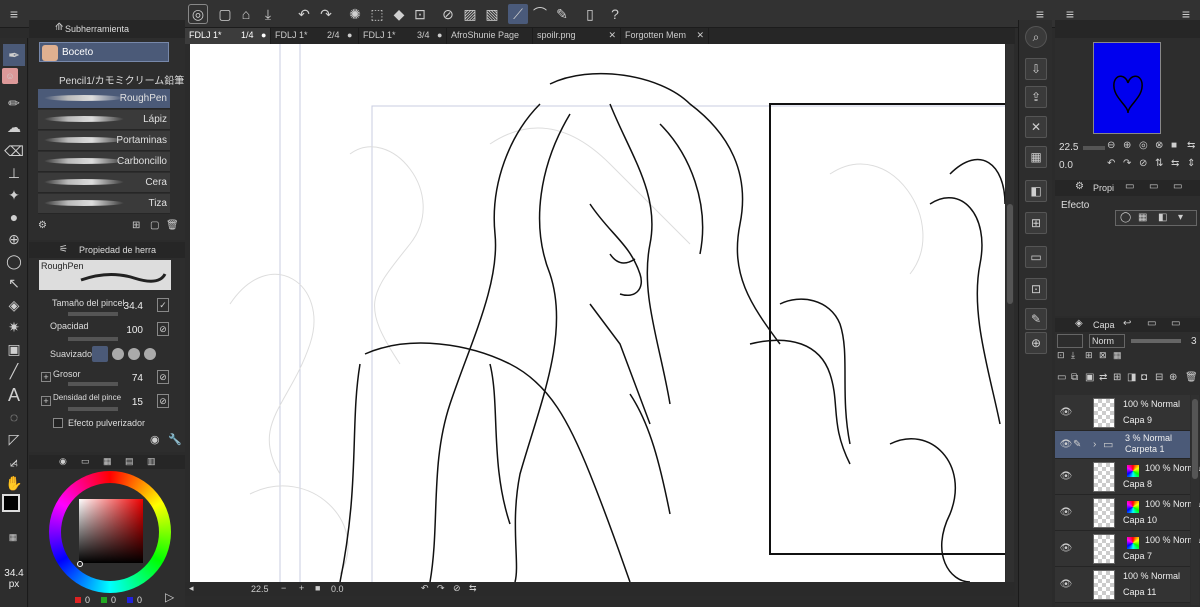 The width and height of the screenshot is (1200, 607). What do you see at coordinates (1036, 343) in the screenshot?
I see `zoom-icon: ⊕` at bounding box center [1036, 343].